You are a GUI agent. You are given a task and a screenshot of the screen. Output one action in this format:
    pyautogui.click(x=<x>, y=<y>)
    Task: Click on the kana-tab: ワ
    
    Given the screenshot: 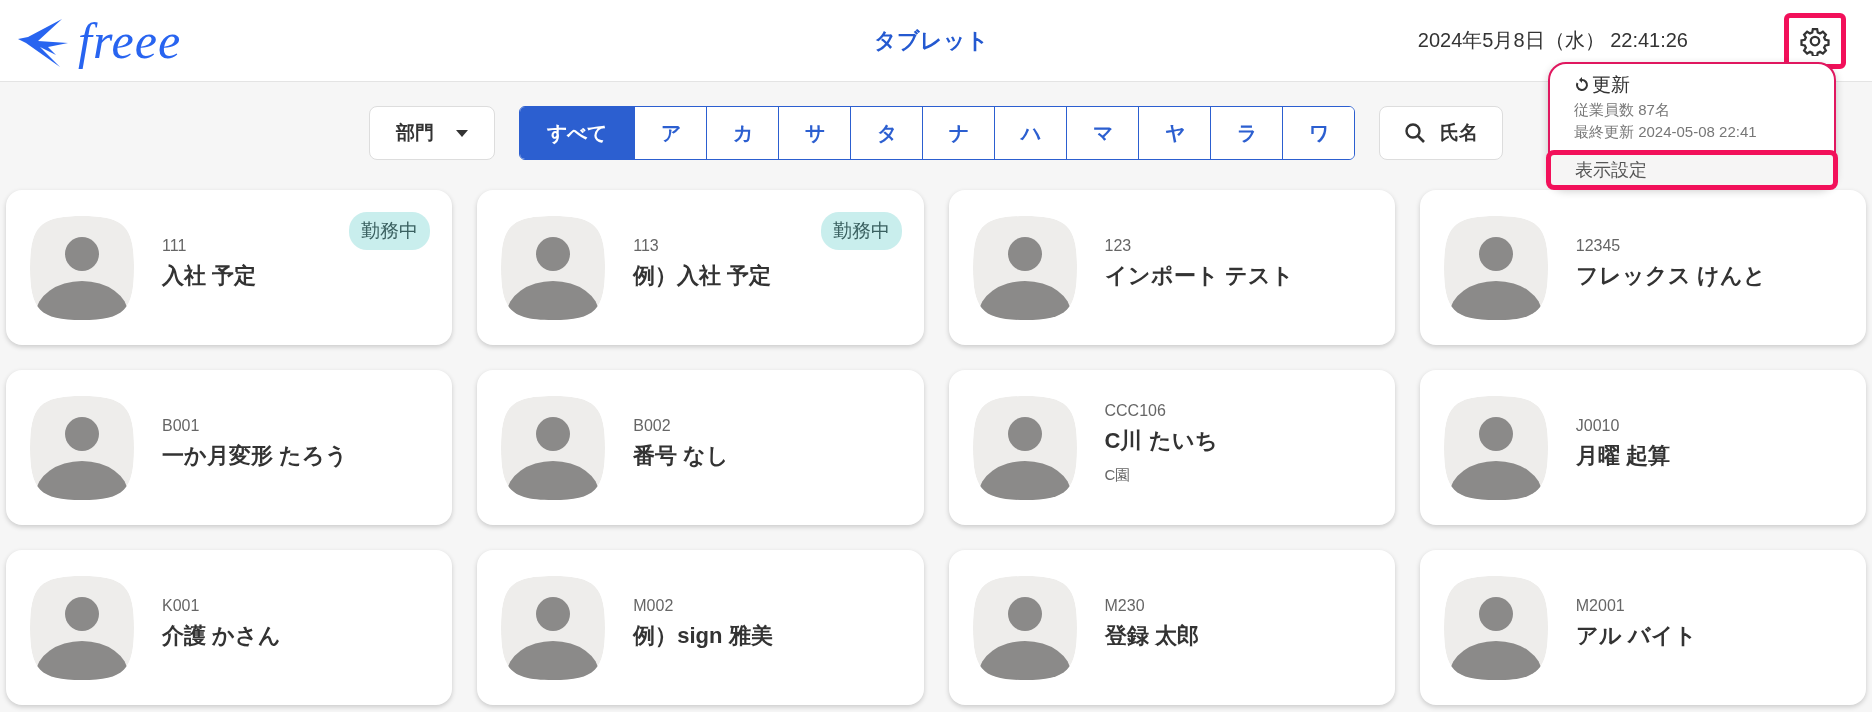 What is the action you would take?
    pyautogui.click(x=1318, y=133)
    